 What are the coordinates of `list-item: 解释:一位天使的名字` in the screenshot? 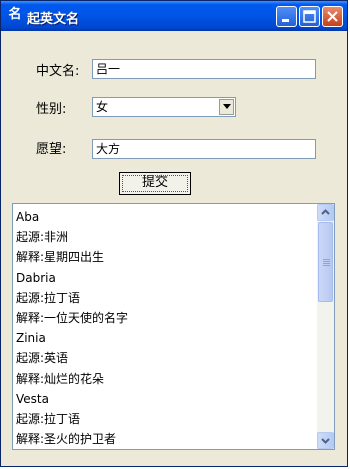 It's located at (72, 317).